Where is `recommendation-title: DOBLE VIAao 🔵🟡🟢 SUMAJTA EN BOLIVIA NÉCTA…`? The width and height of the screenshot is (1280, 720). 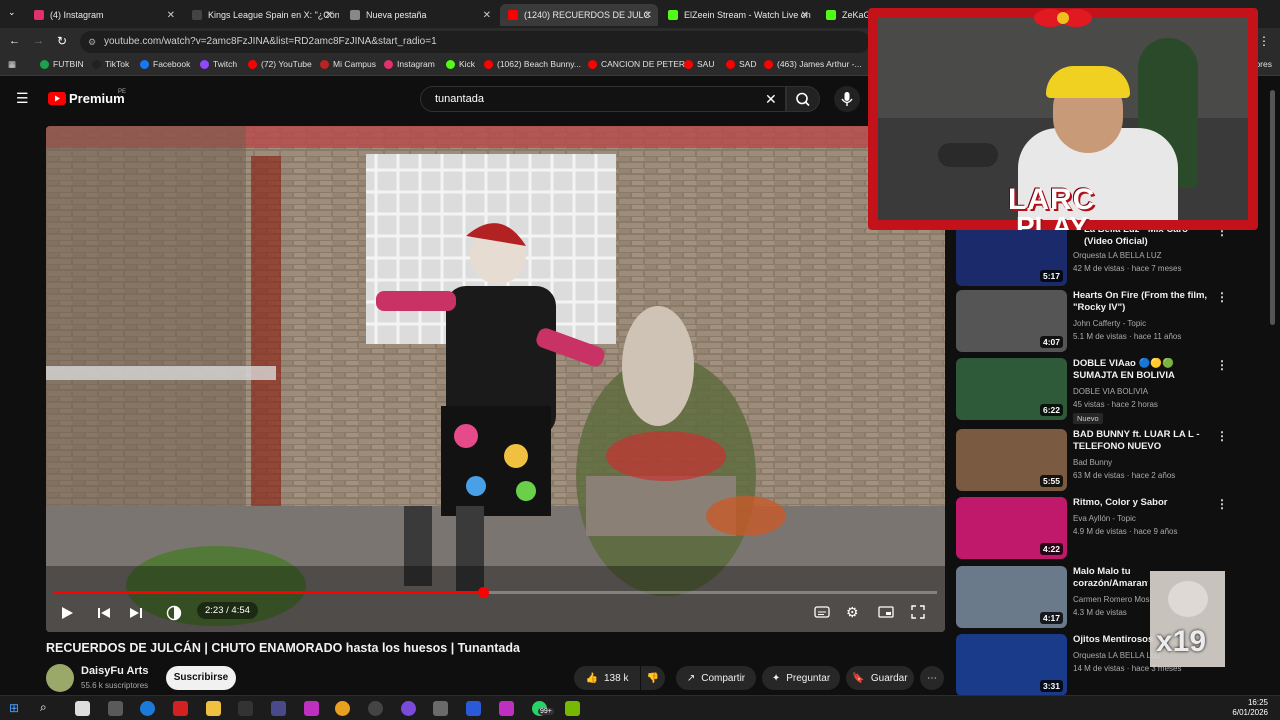
recommendation-title: DOBLE VIAao 🔵🟡🟢 SUMAJTA EN BOLIVIA NÉCTA… is located at coordinates (1143, 370).